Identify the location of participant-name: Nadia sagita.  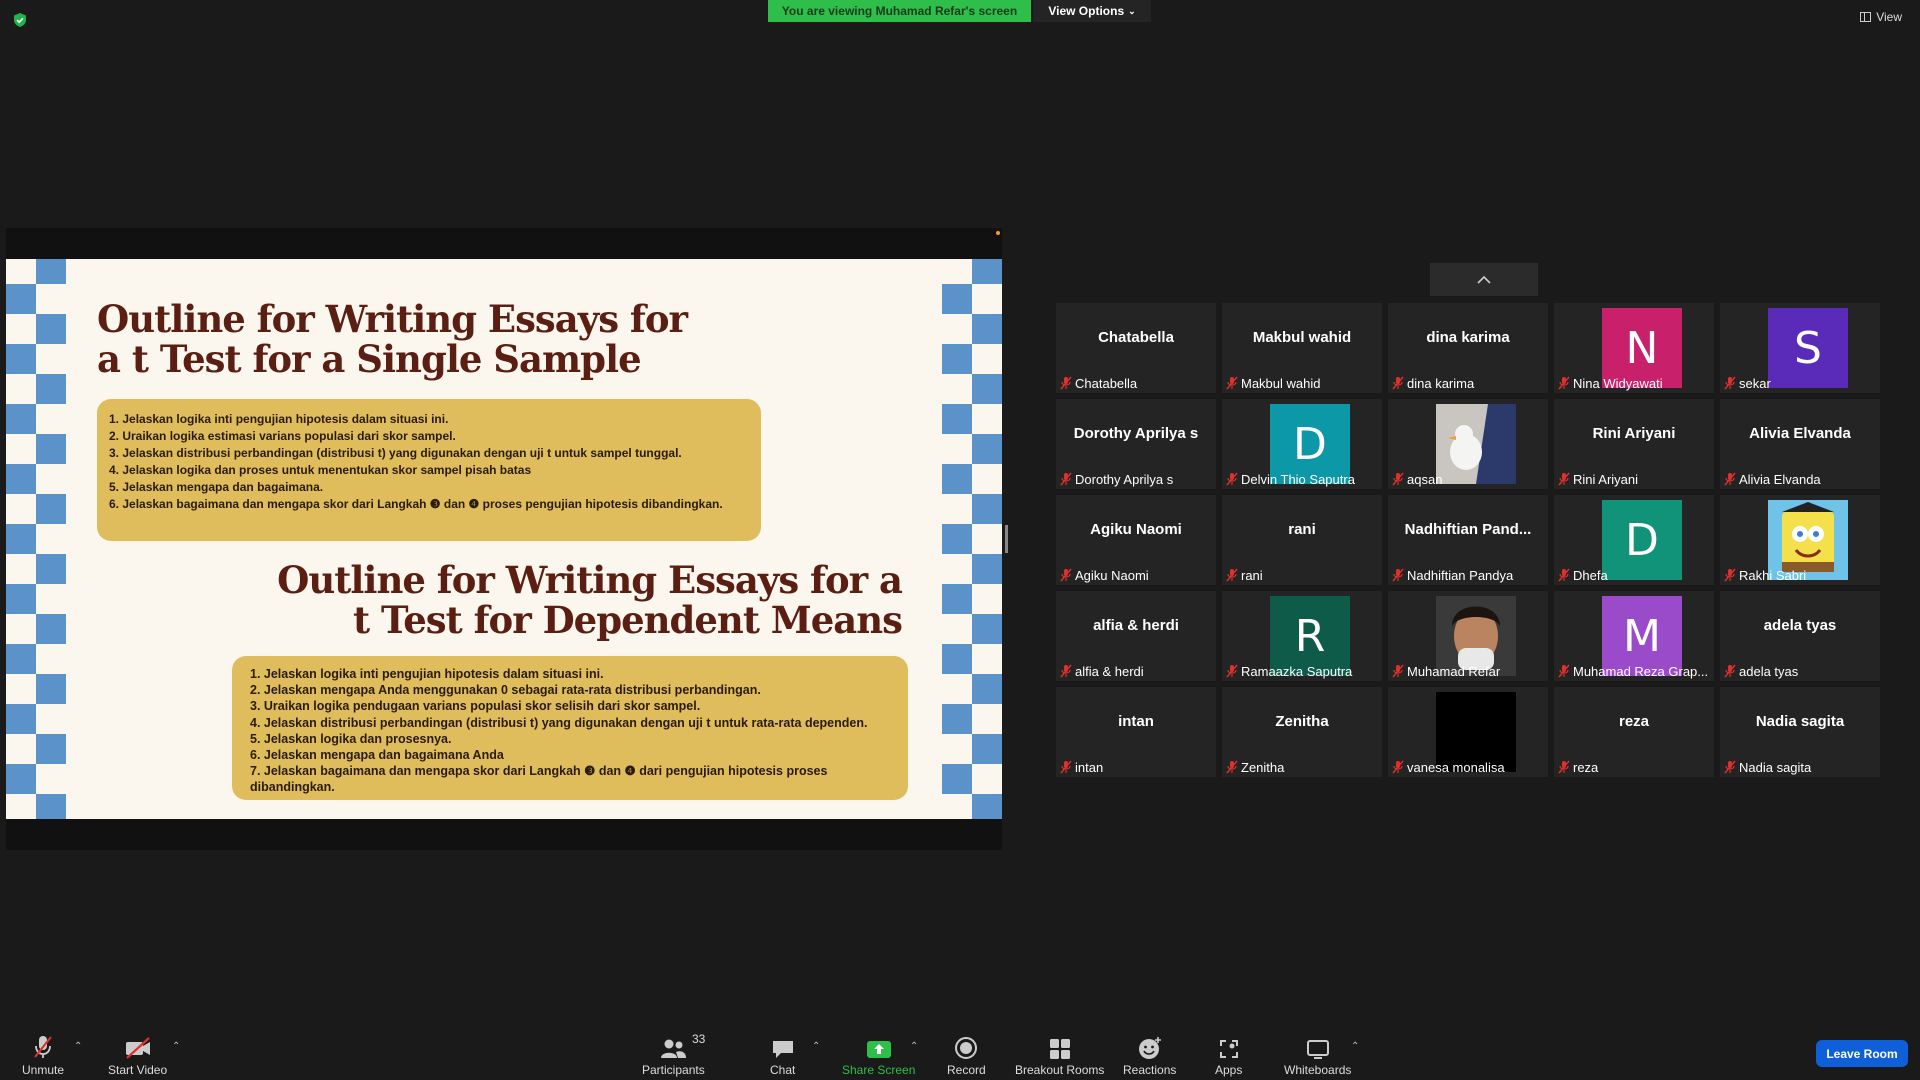
(1775, 767).